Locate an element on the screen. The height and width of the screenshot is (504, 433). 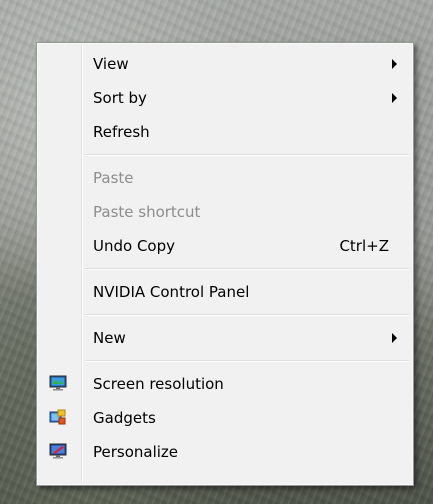
menu-item-label: Gadgets is located at coordinates (124, 418).